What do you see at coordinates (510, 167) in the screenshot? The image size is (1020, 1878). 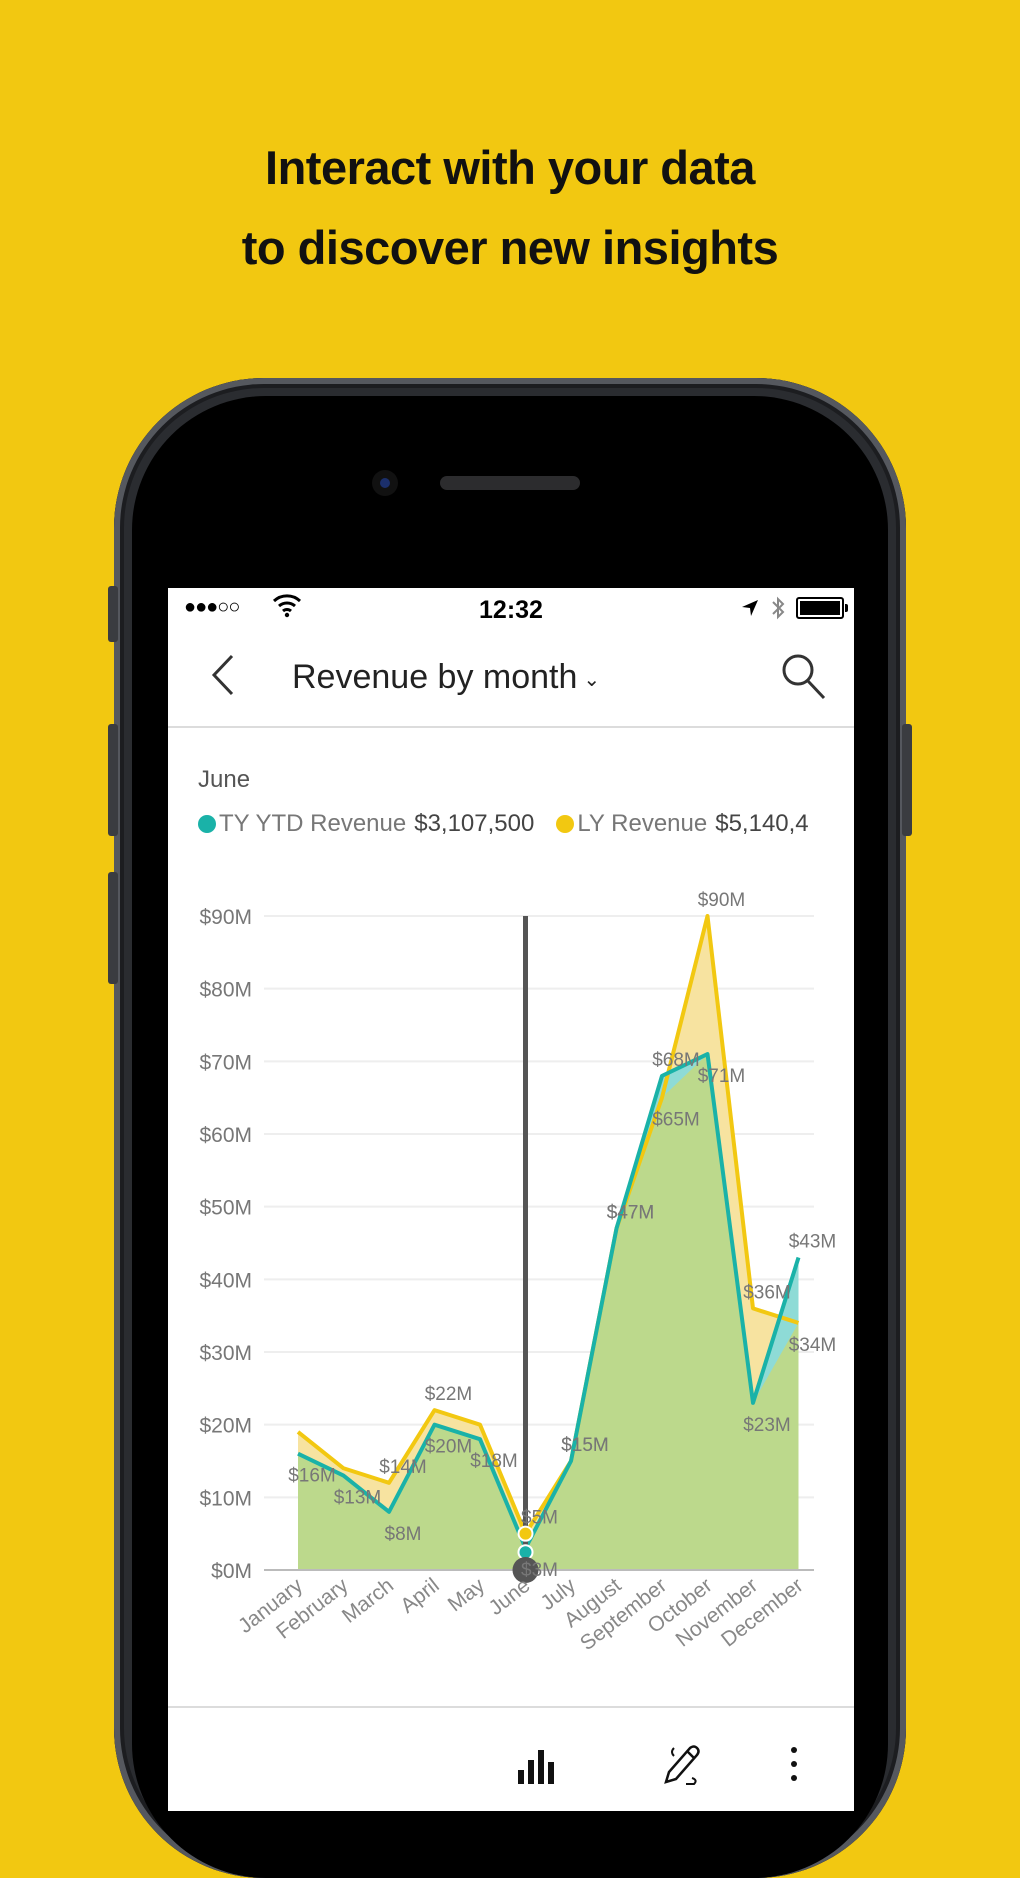 I see `headline-line-1: Interact with your data` at bounding box center [510, 167].